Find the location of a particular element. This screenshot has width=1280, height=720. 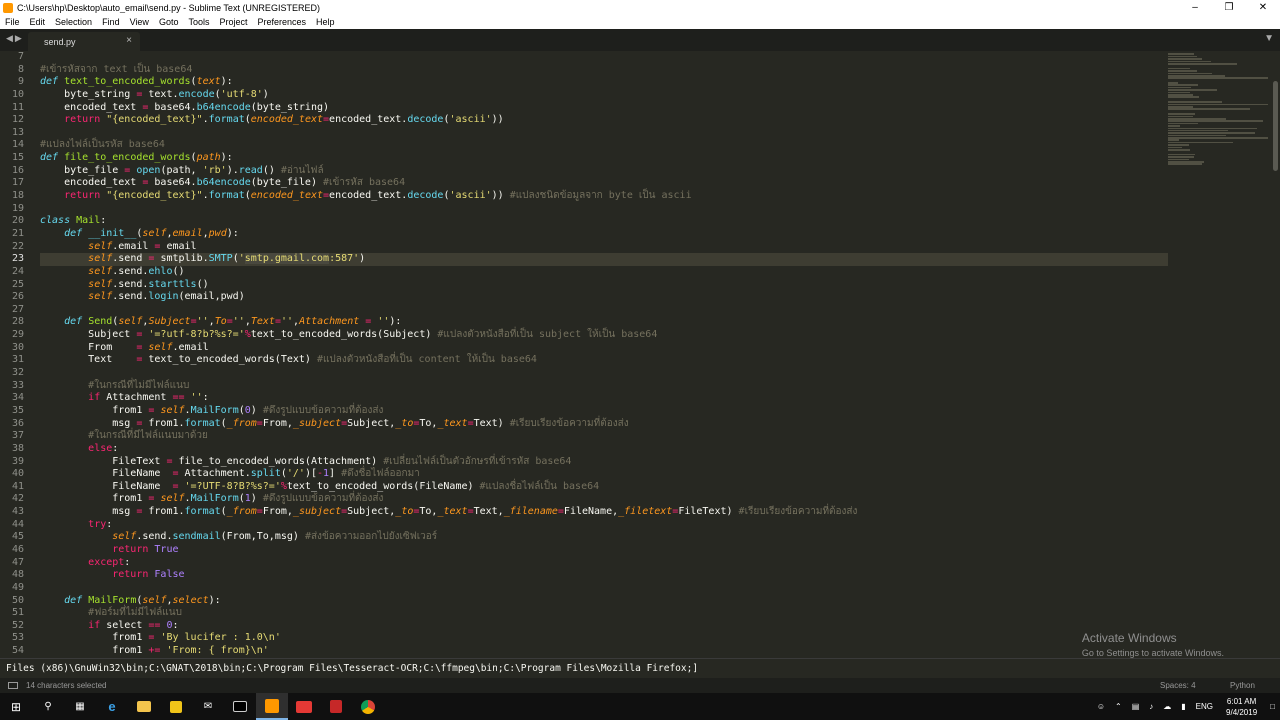

menu-project: Project is located at coordinates (233, 22).